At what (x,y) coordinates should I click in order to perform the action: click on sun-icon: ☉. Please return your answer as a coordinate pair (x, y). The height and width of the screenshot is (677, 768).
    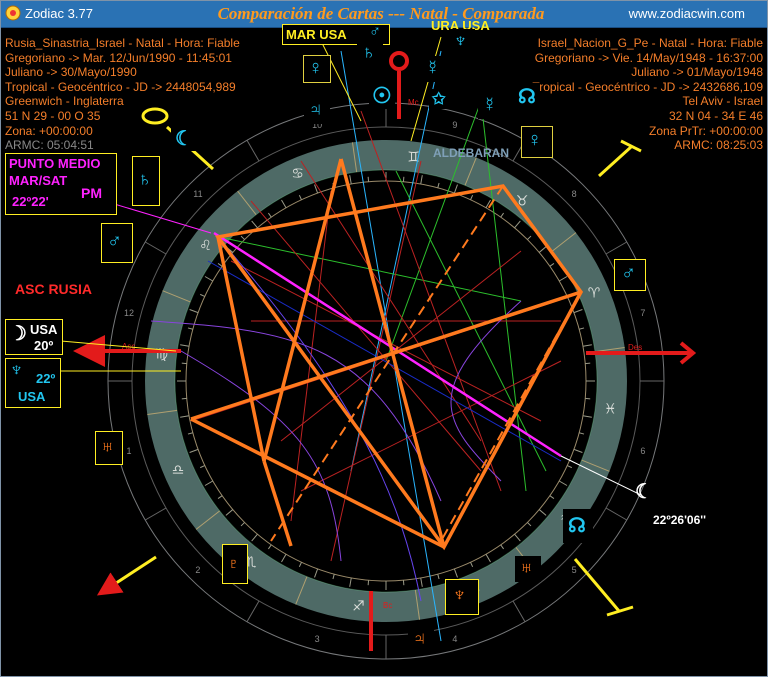
    Looking at the image, I should click on (382, 95).